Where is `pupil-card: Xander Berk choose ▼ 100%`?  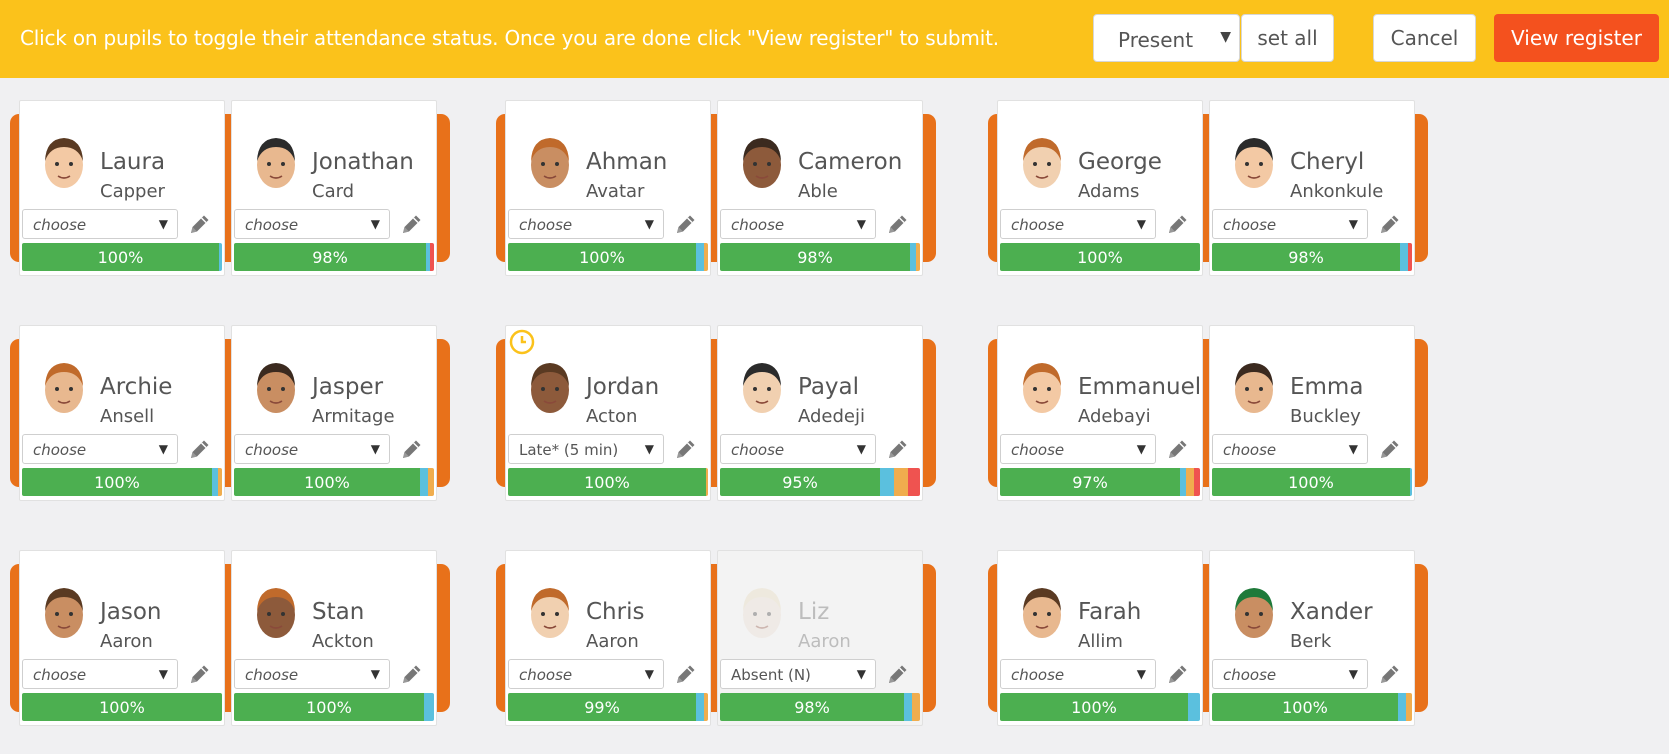
pupil-card: Xander Berk choose ▼ 100% is located at coordinates (1312, 638).